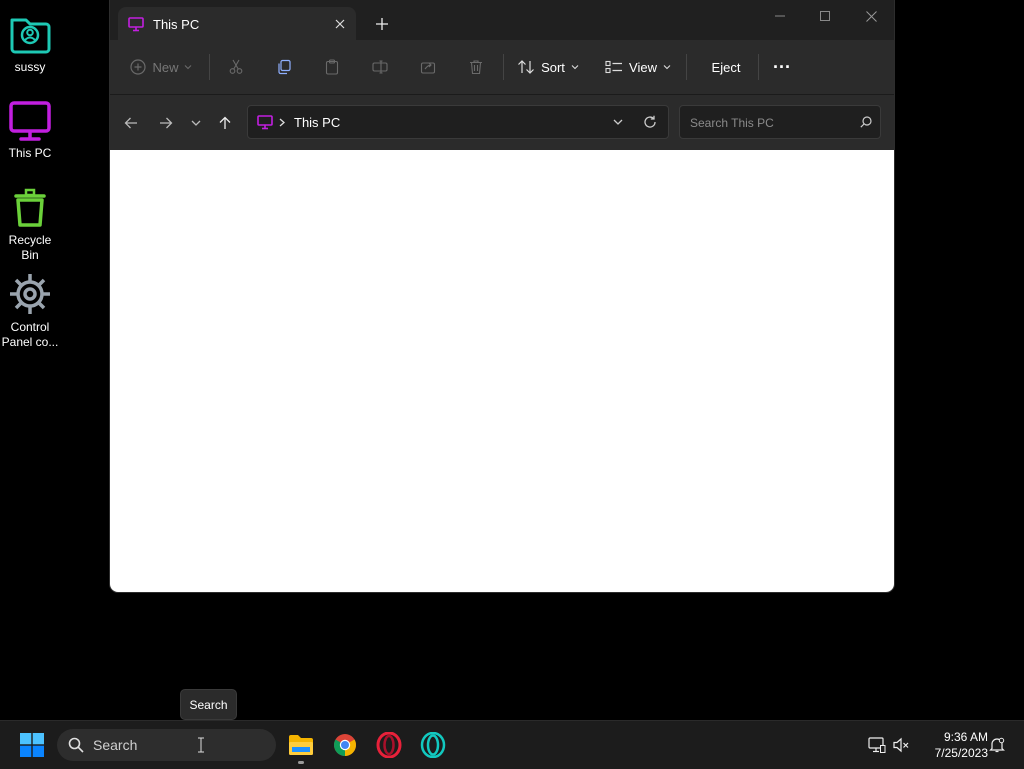  I want to click on address-bar: This PC, so click(458, 122).